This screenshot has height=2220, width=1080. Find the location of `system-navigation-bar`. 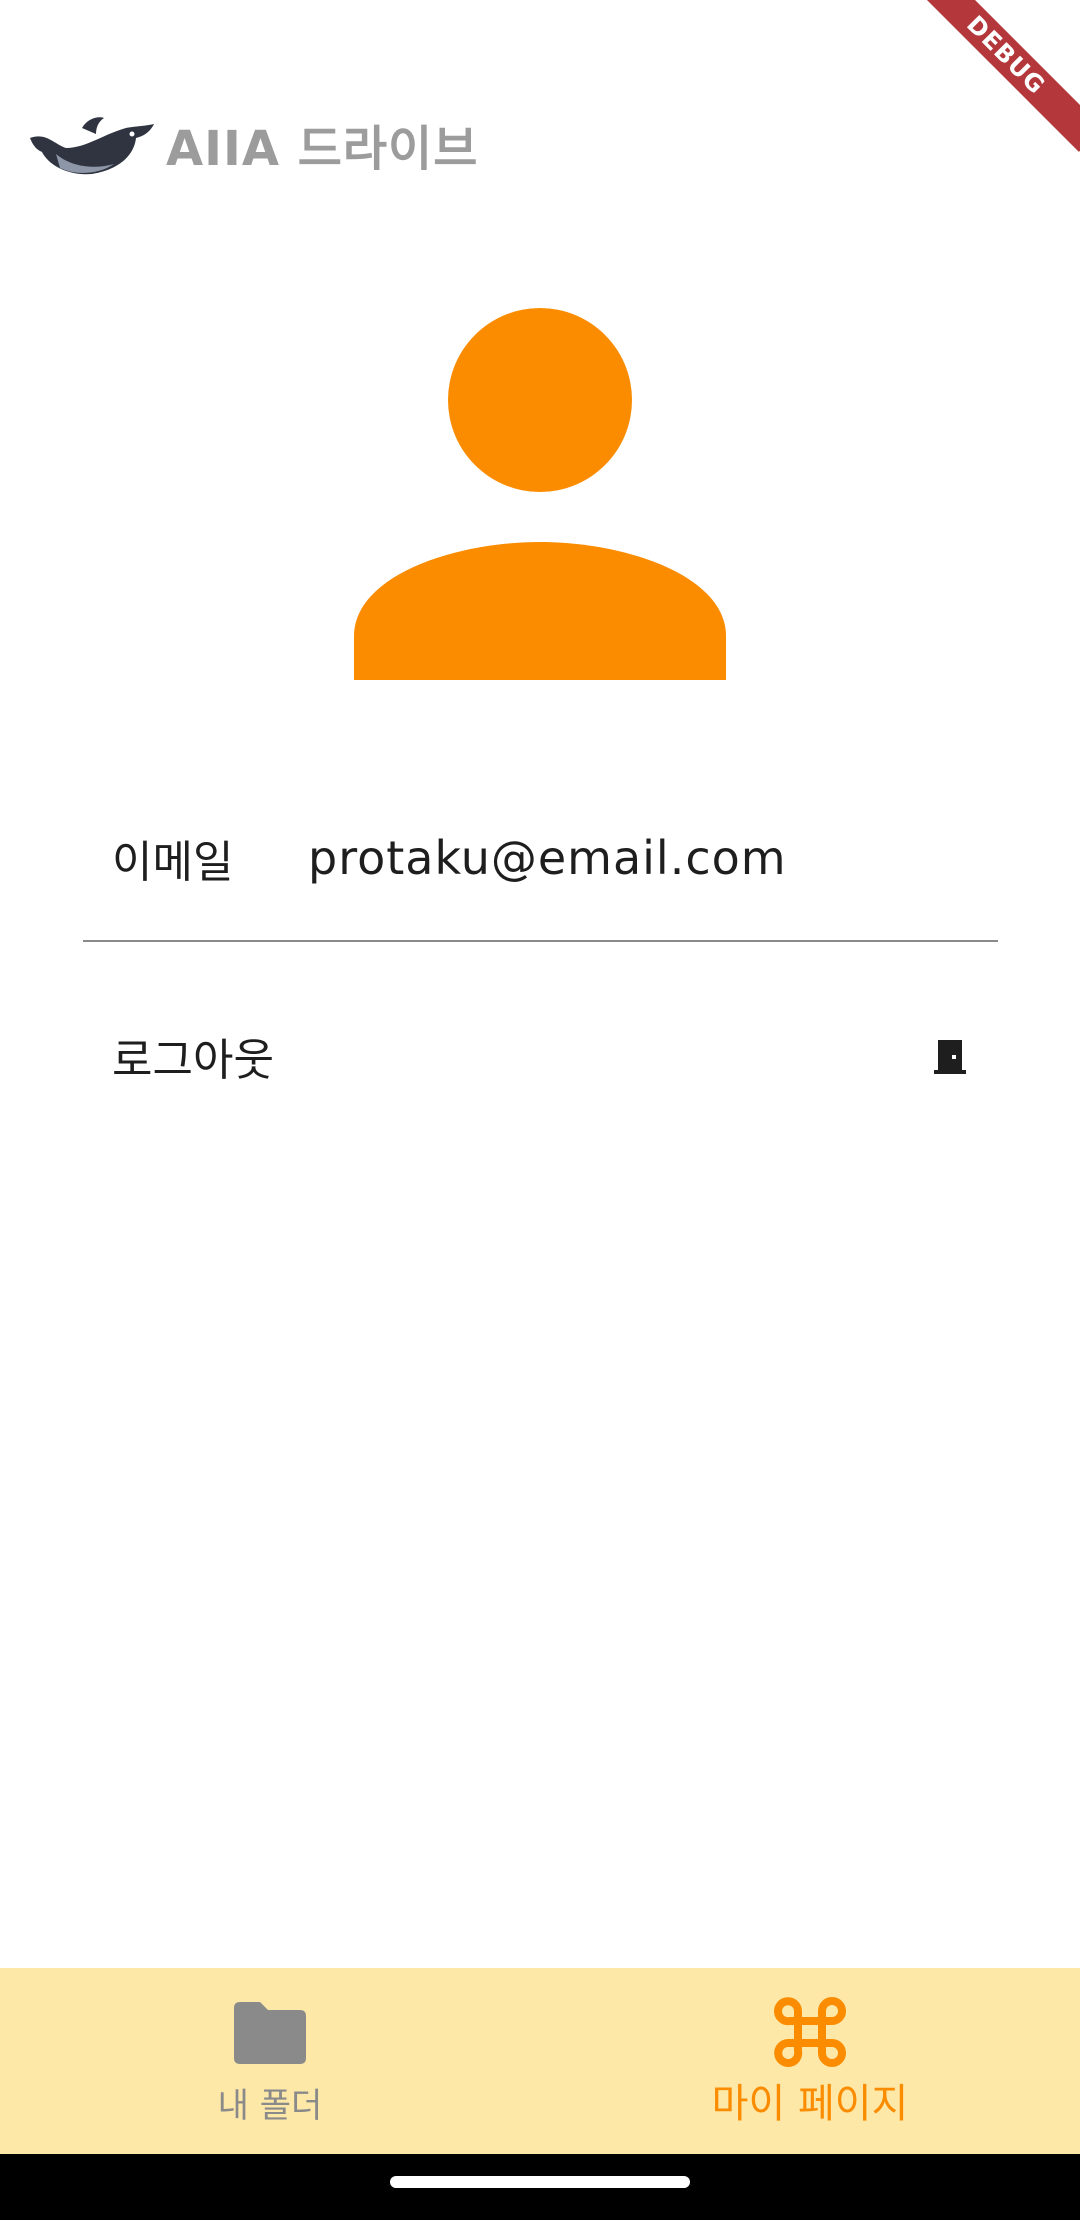

system-navigation-bar is located at coordinates (540, 2187).